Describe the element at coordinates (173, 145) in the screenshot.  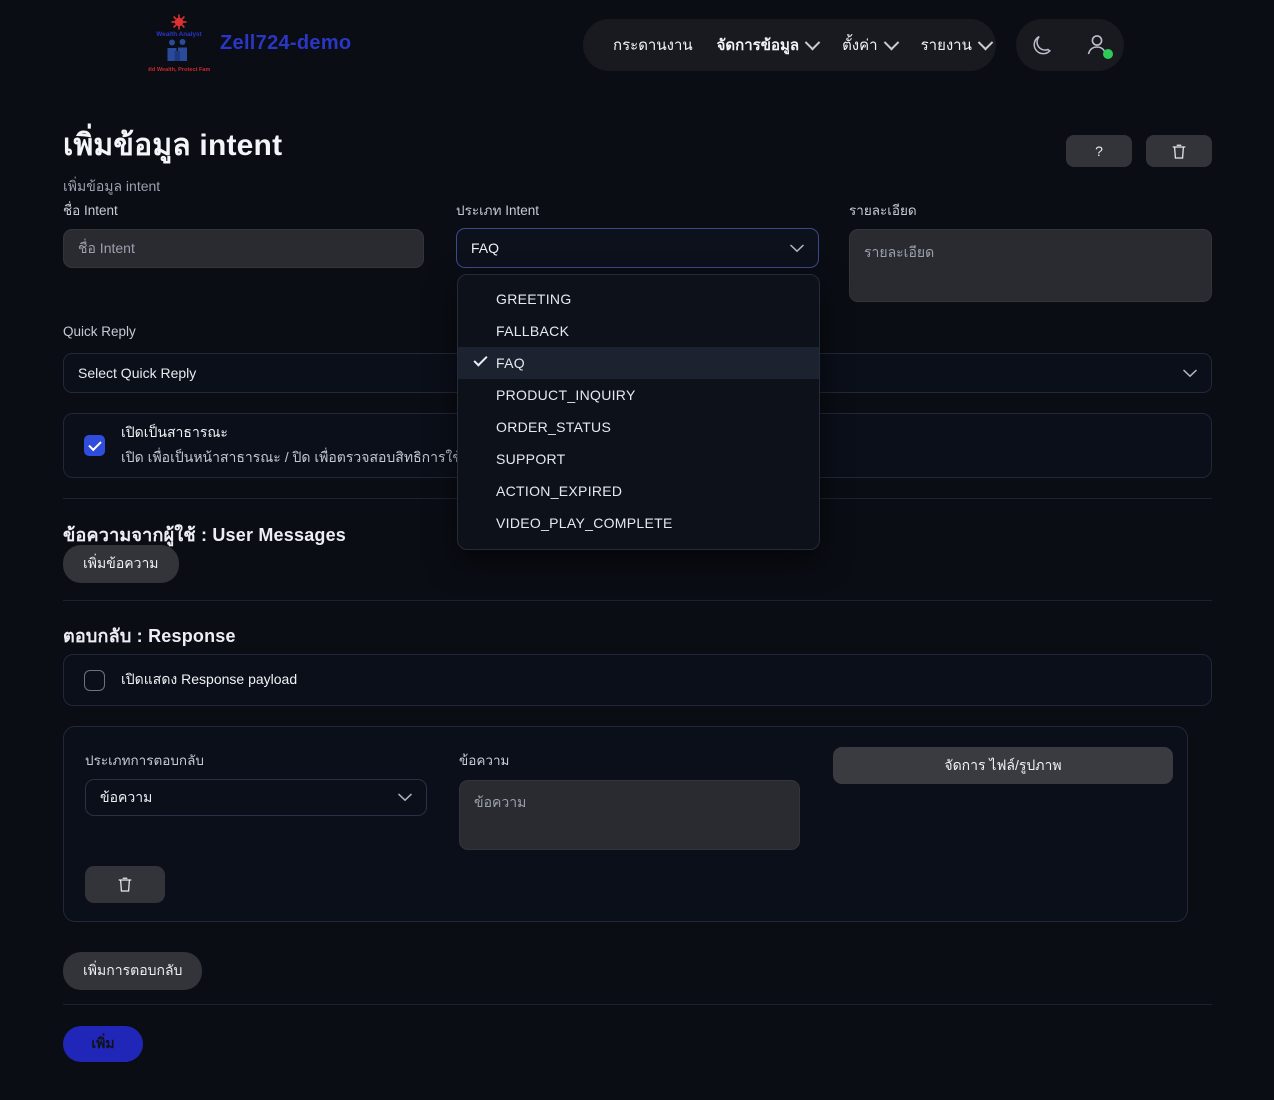
I see `page-title: เพิ่มข้อมูล intent` at that location.